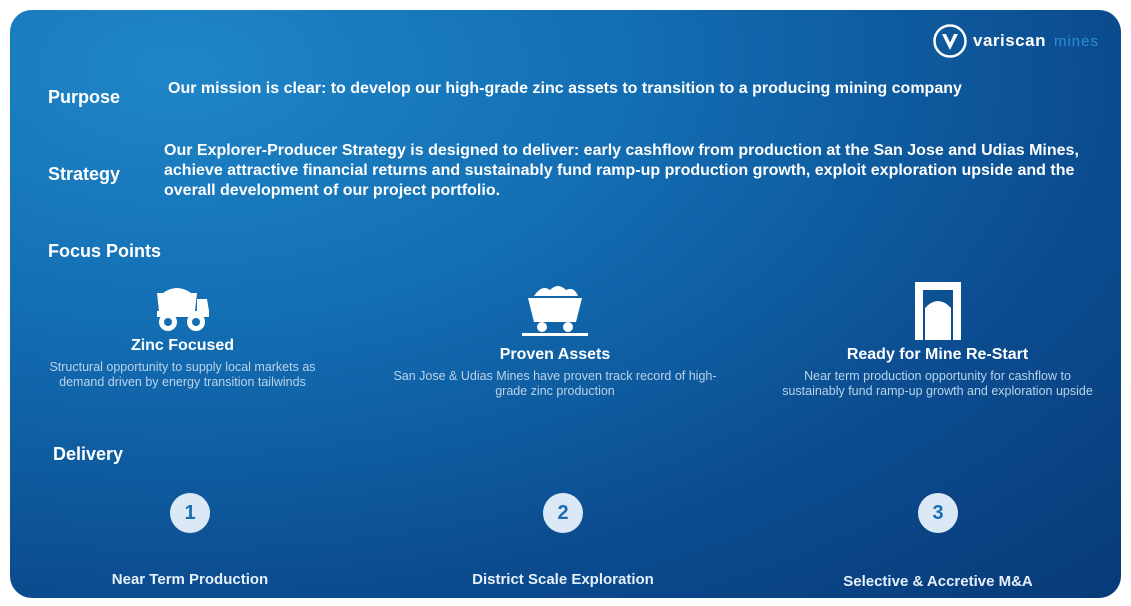  Describe the element at coordinates (938, 581) in the screenshot. I see `delivery-title: Selective & Accretive M&A` at that location.